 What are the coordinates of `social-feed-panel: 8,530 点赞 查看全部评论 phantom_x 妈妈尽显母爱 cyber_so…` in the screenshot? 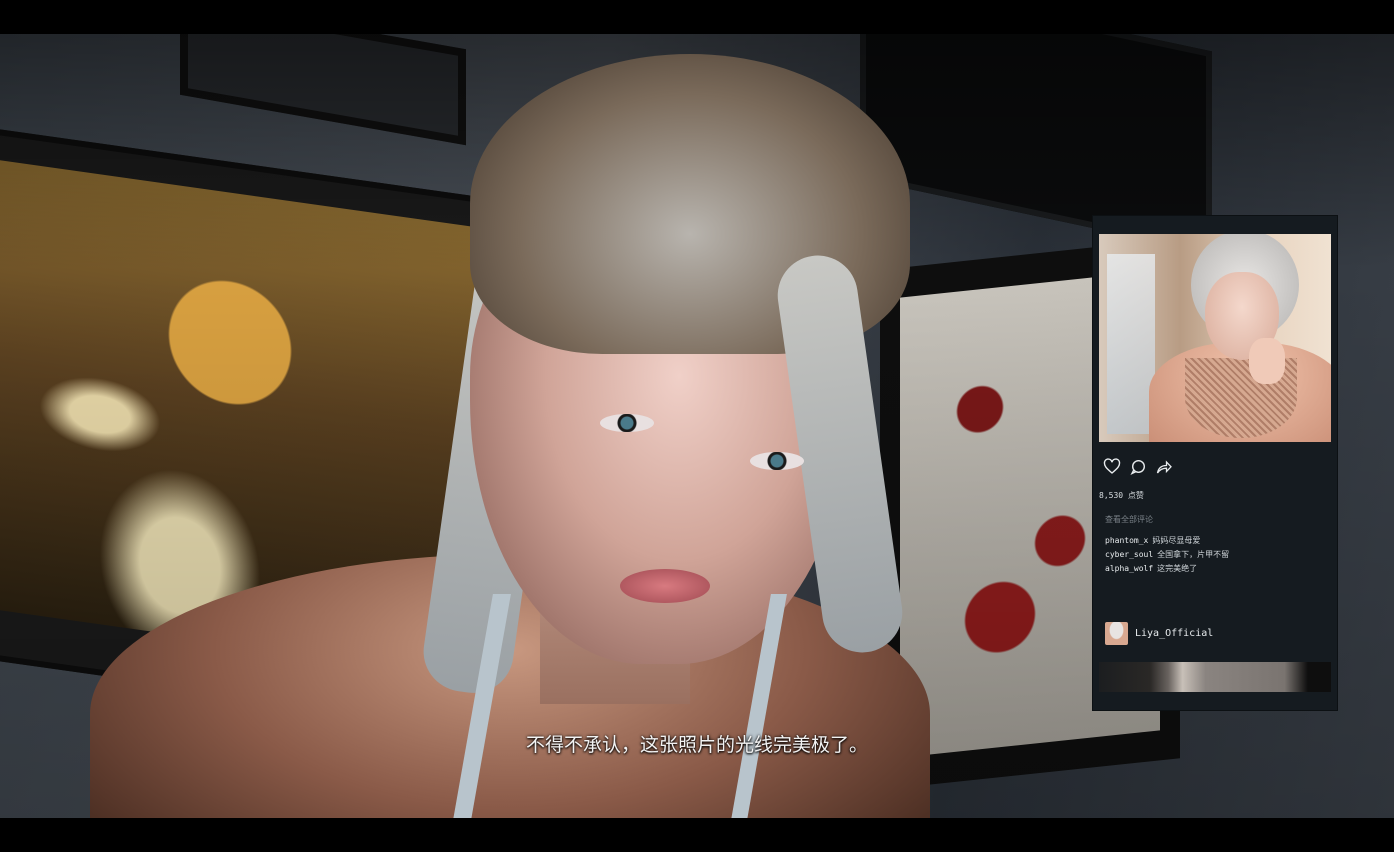 It's located at (1215, 463).